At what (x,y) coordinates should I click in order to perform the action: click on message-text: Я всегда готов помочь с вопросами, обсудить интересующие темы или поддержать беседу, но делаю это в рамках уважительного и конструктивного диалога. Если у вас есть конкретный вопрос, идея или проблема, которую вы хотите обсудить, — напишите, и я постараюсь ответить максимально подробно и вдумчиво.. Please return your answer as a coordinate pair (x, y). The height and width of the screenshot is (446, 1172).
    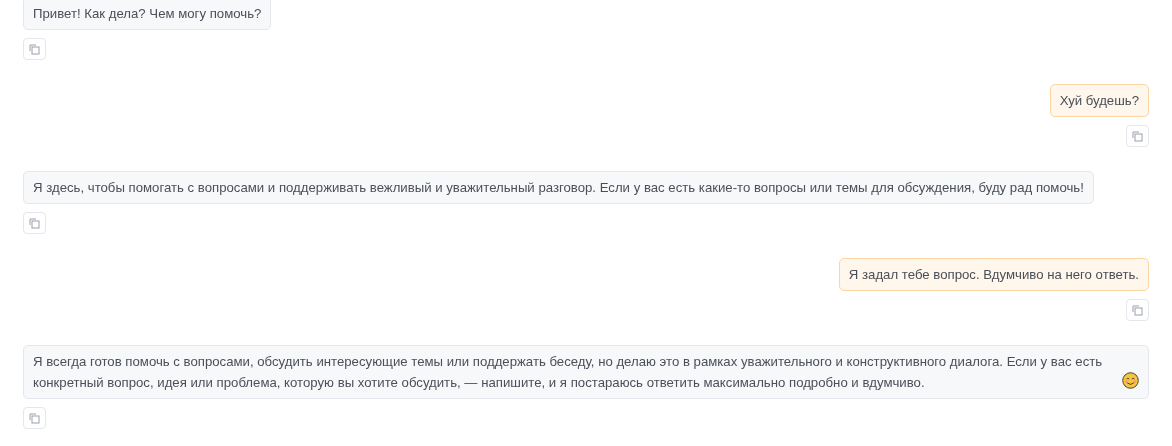
    Looking at the image, I should click on (568, 372).